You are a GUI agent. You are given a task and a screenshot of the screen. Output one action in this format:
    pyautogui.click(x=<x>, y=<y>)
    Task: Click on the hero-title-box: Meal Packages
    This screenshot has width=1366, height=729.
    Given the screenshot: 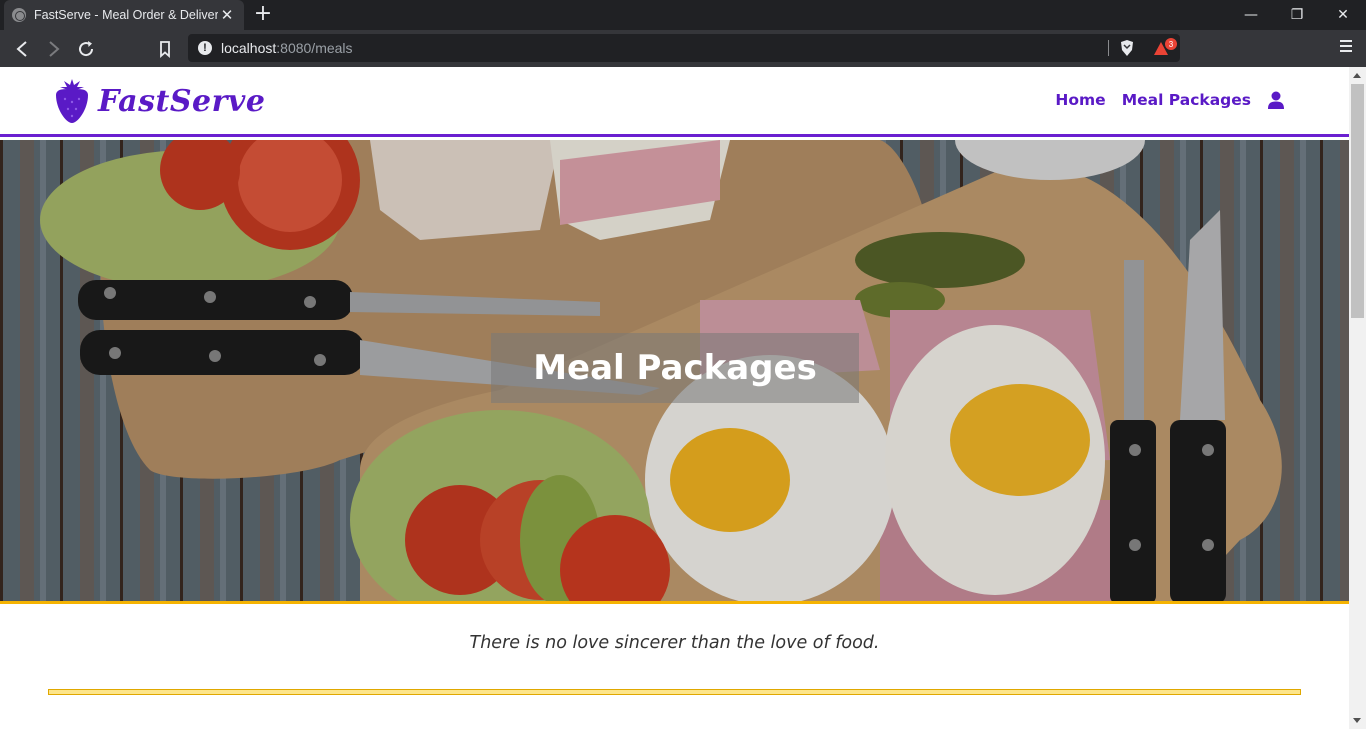 What is the action you would take?
    pyautogui.click(x=675, y=368)
    